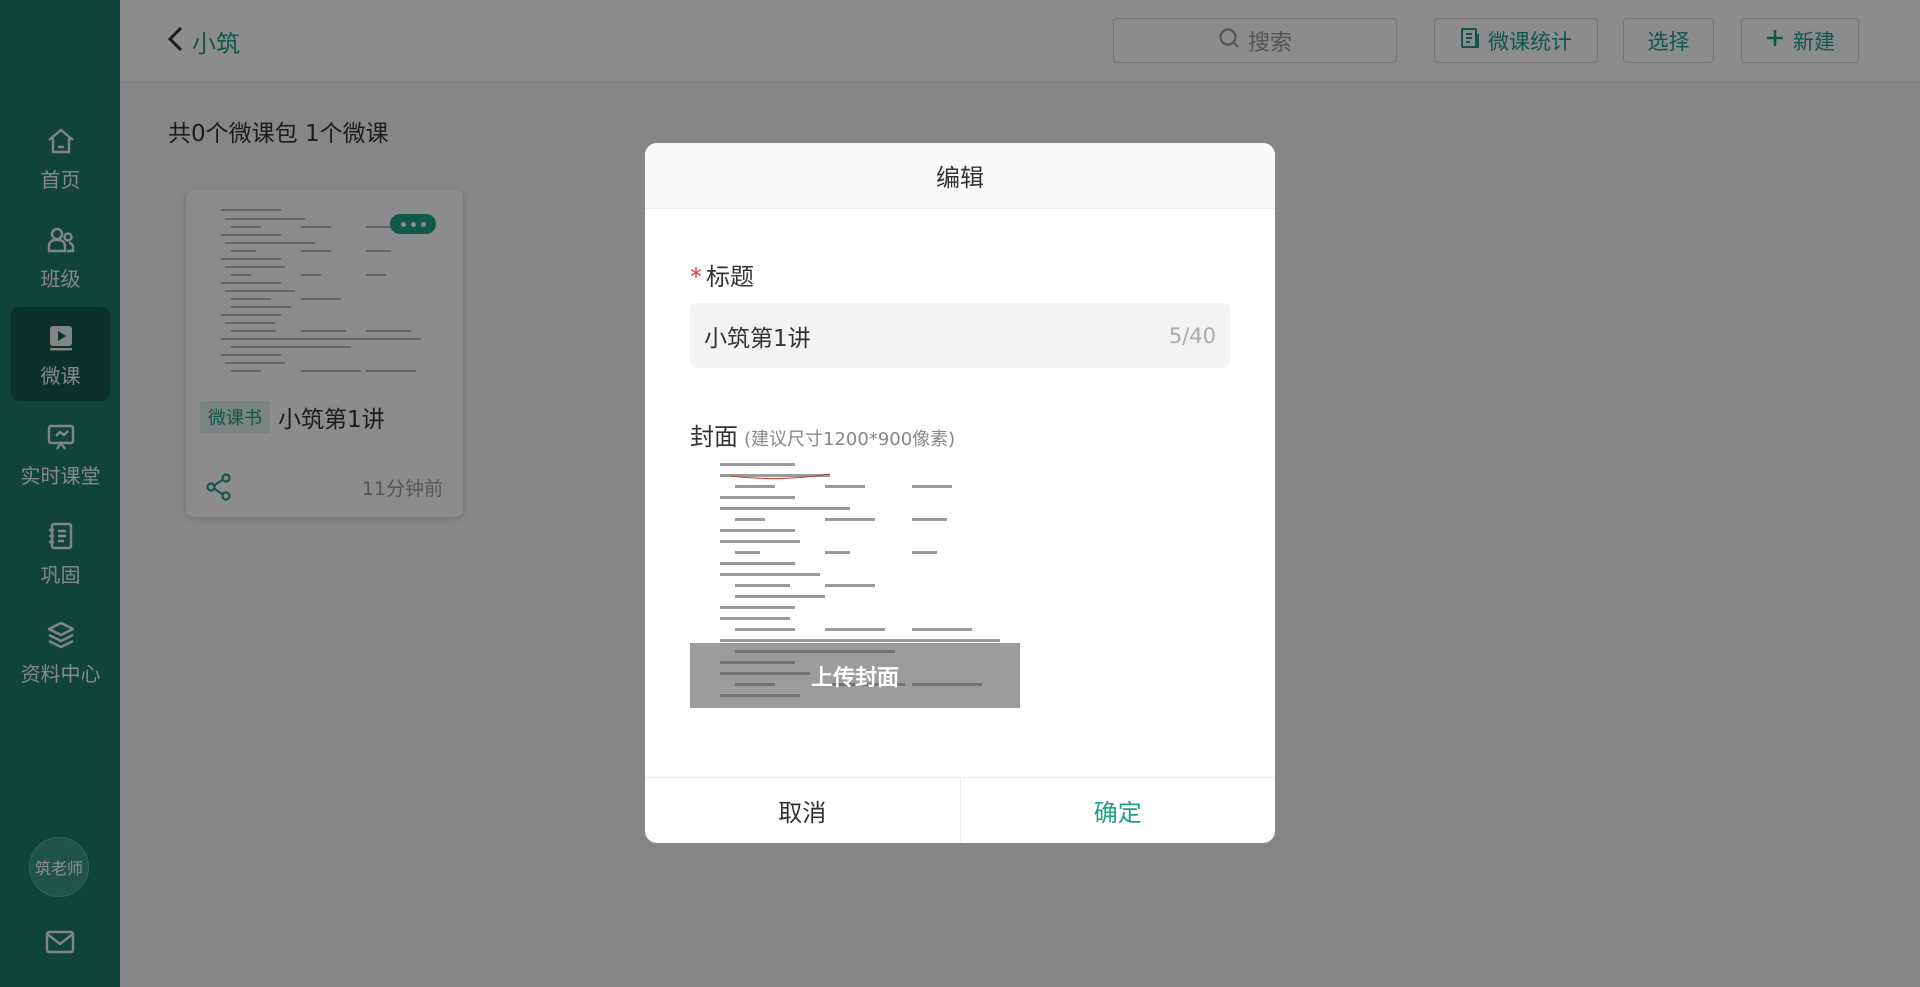 Image resolution: width=1920 pixels, height=987 pixels. I want to click on cover-field-label: 封面 (建议尺寸1200*900像素), so click(822, 434).